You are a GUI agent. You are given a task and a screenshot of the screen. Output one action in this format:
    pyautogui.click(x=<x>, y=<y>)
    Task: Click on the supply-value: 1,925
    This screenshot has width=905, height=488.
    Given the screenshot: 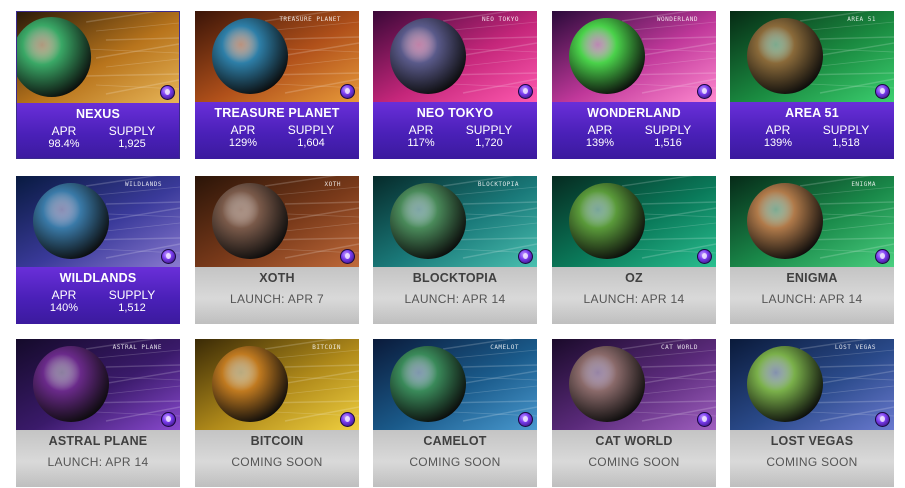 What is the action you would take?
    pyautogui.click(x=132, y=144)
    